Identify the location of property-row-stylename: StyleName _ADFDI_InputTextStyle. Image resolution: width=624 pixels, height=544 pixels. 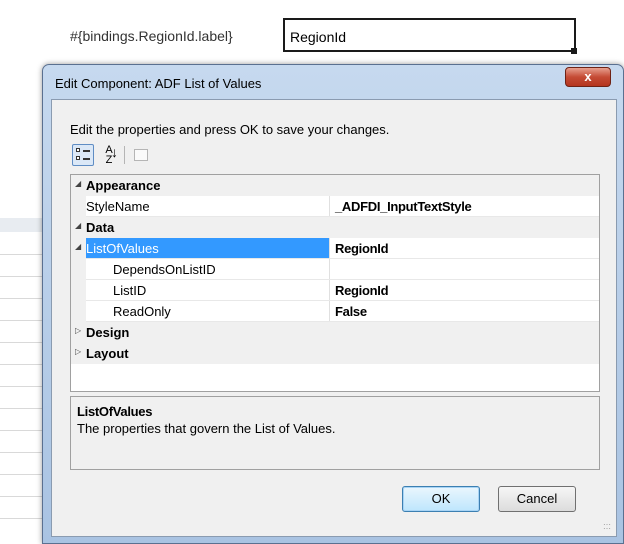
(335, 206).